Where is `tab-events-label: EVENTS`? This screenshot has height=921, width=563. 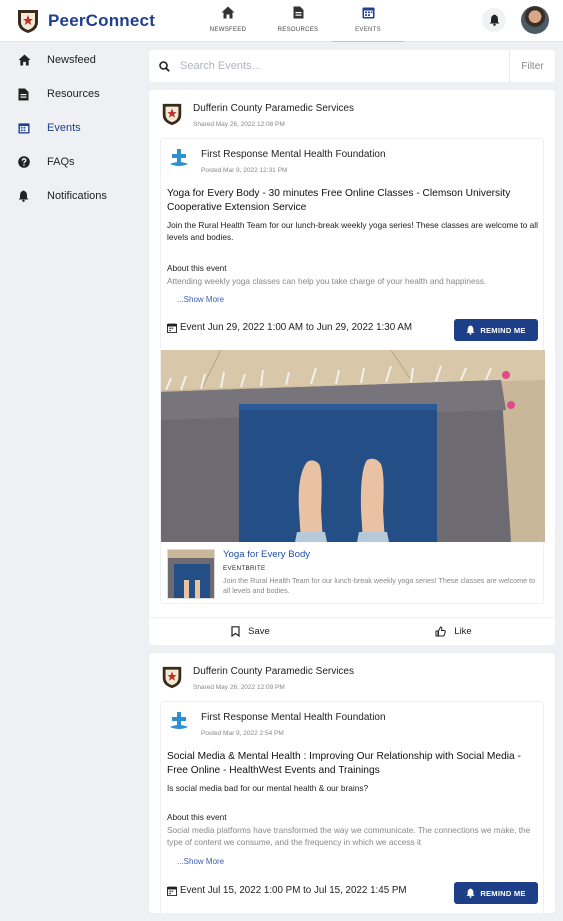 tab-events-label: EVENTS is located at coordinates (368, 30).